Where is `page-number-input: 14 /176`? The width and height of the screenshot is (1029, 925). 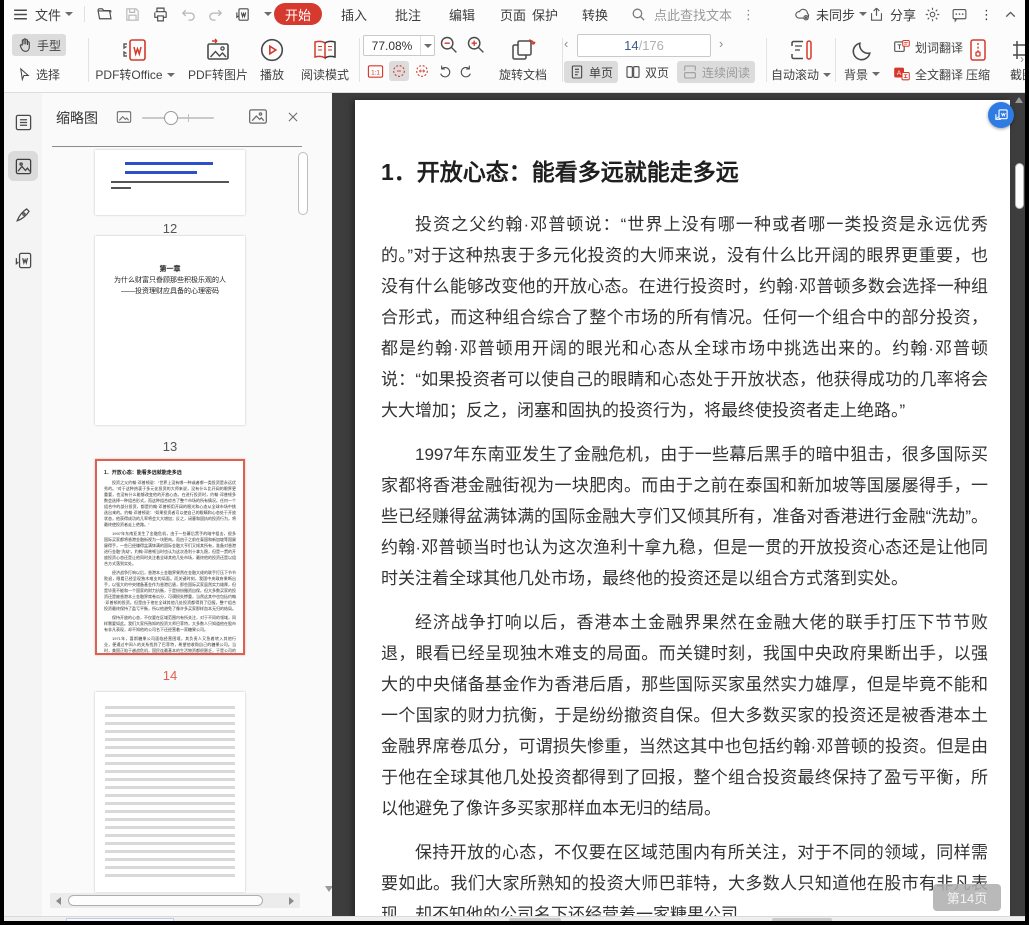 page-number-input: 14 /176 is located at coordinates (644, 45).